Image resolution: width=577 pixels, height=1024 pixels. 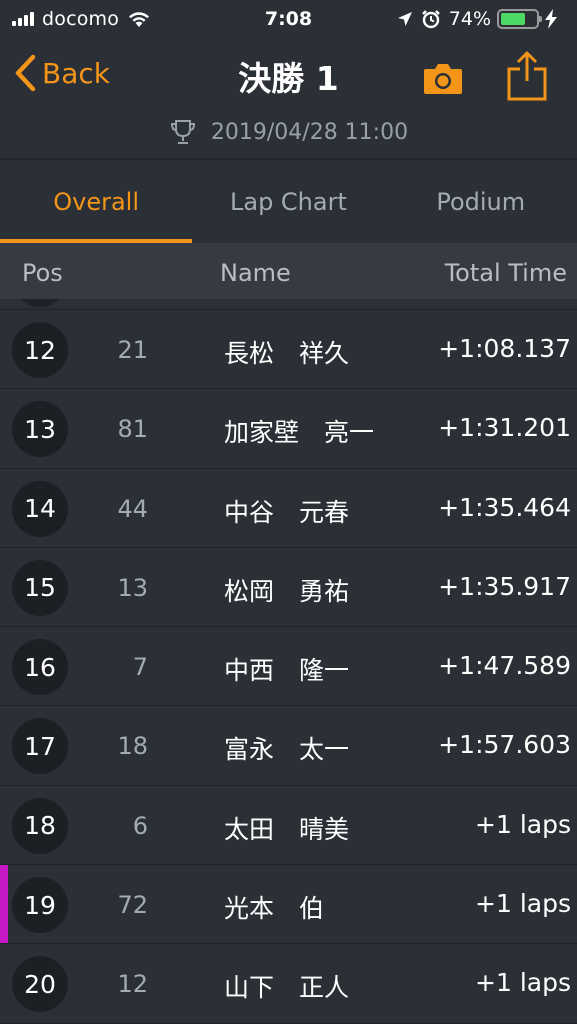 What do you see at coordinates (140, 667) in the screenshot?
I see `racer-number: 7` at bounding box center [140, 667].